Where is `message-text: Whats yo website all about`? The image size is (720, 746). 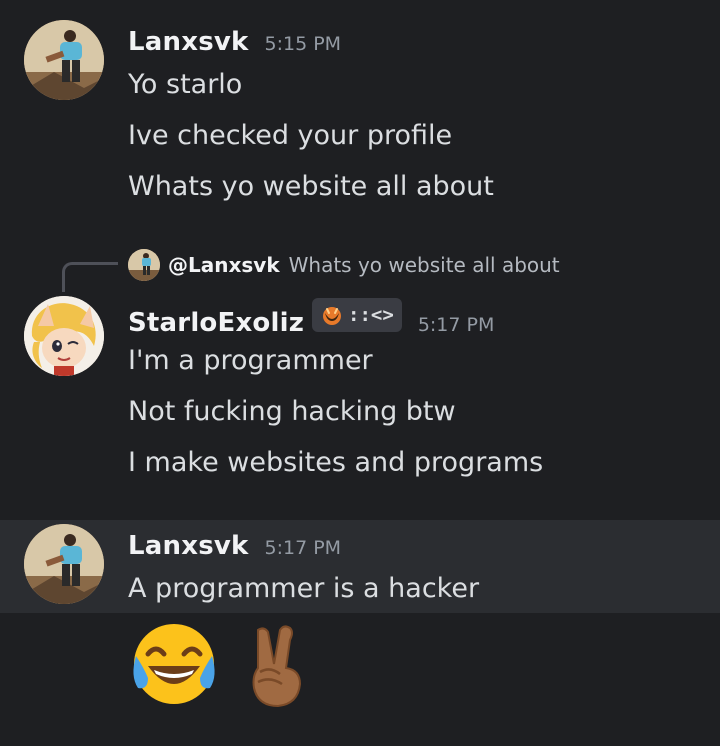
message-text: Whats yo website all about is located at coordinates (311, 186).